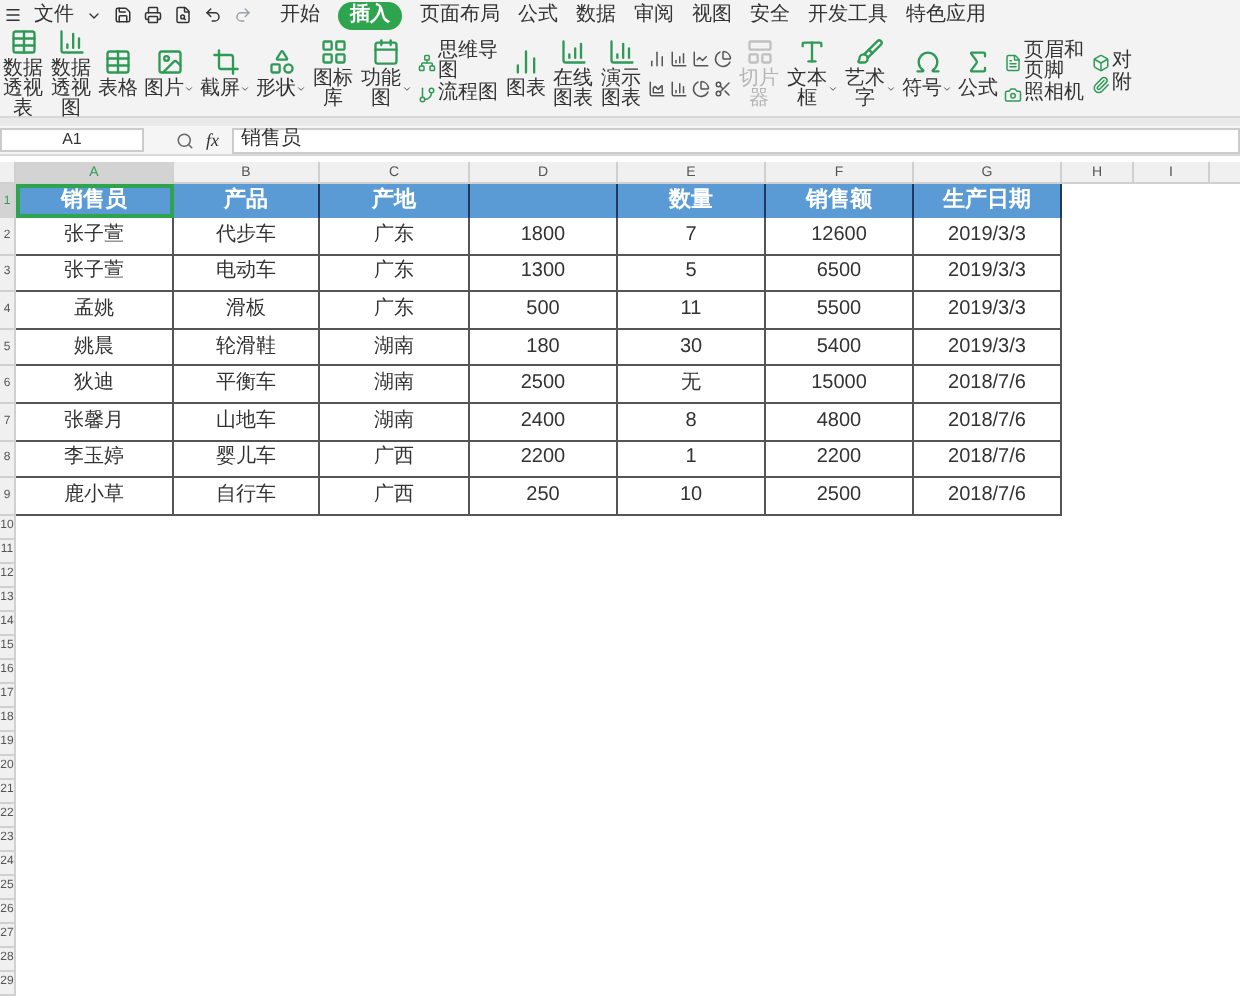  What do you see at coordinates (870, 73) in the screenshot?
I see `ribbon-button: 艺术字` at bounding box center [870, 73].